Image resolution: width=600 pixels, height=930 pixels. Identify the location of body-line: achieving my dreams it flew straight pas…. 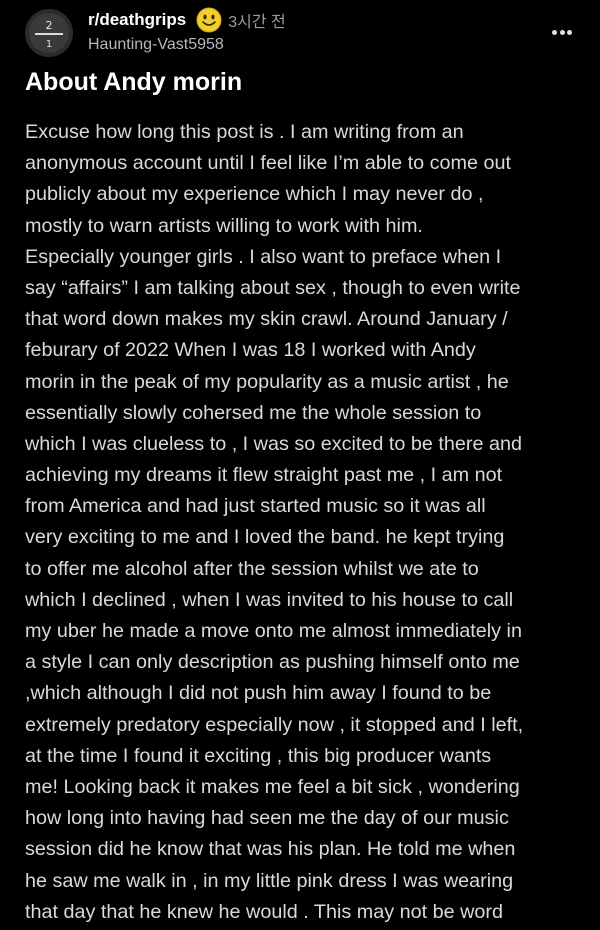
(264, 475).